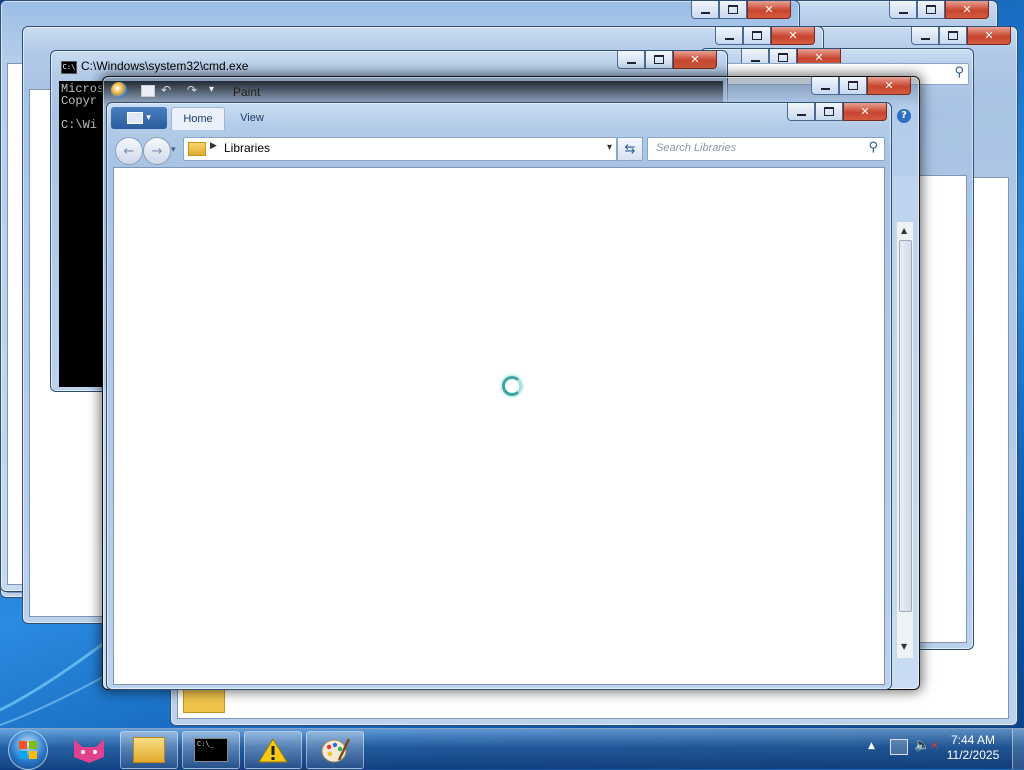  I want to click on address-dropdown-icon: ▾, so click(609, 147).